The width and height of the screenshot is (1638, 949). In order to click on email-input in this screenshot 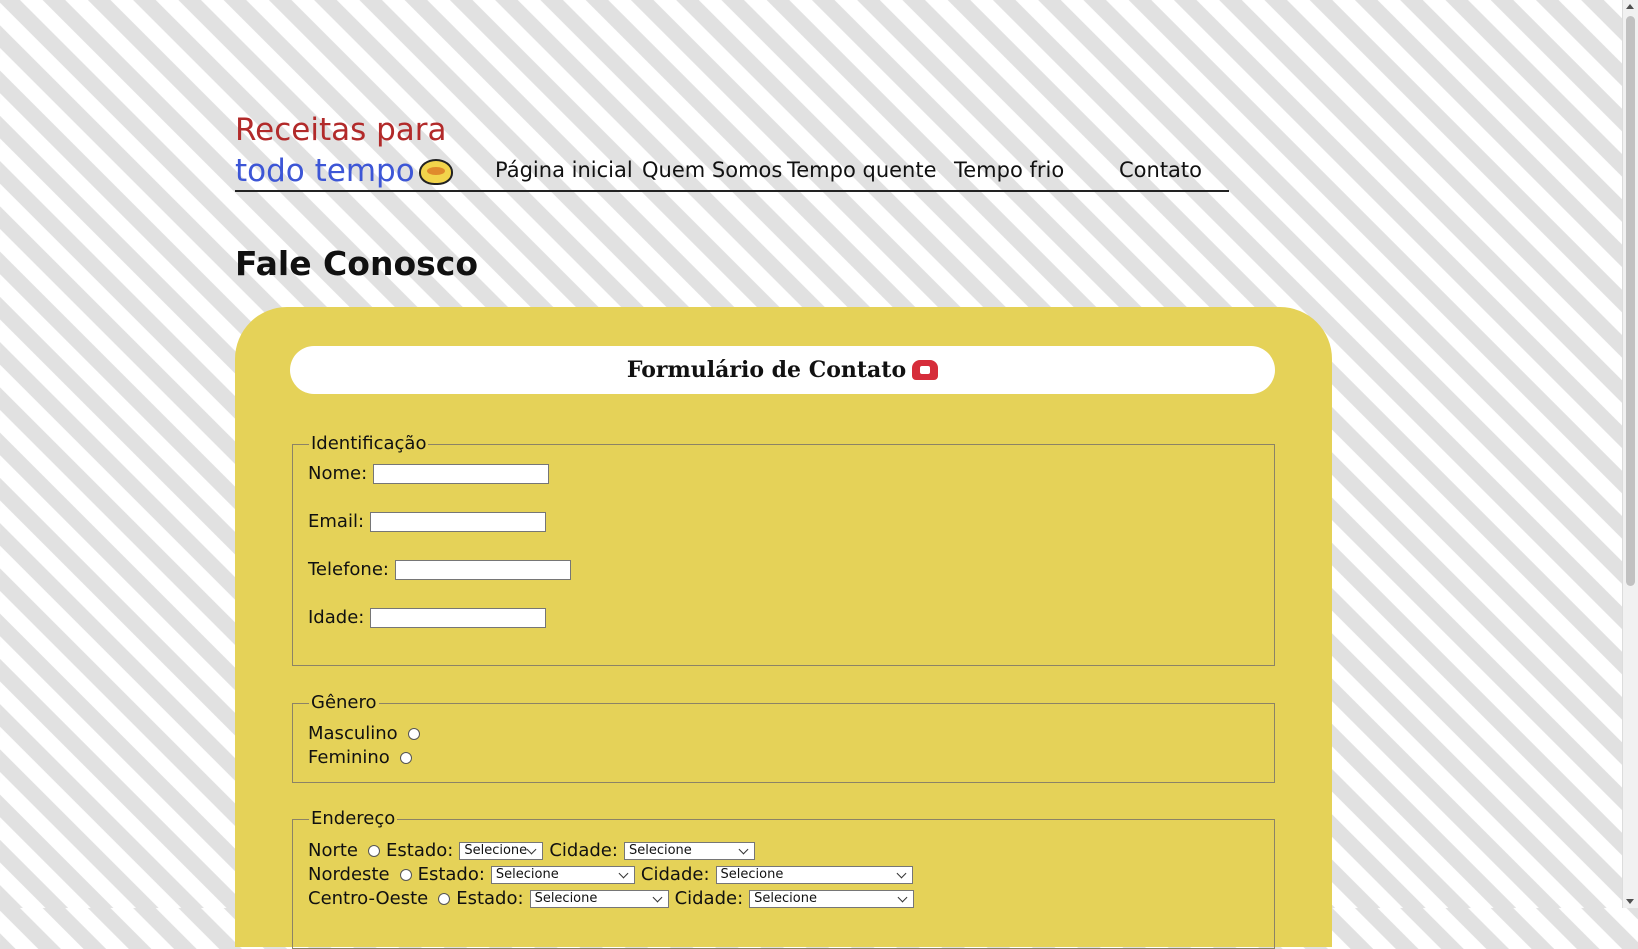, I will do `click(458, 521)`.